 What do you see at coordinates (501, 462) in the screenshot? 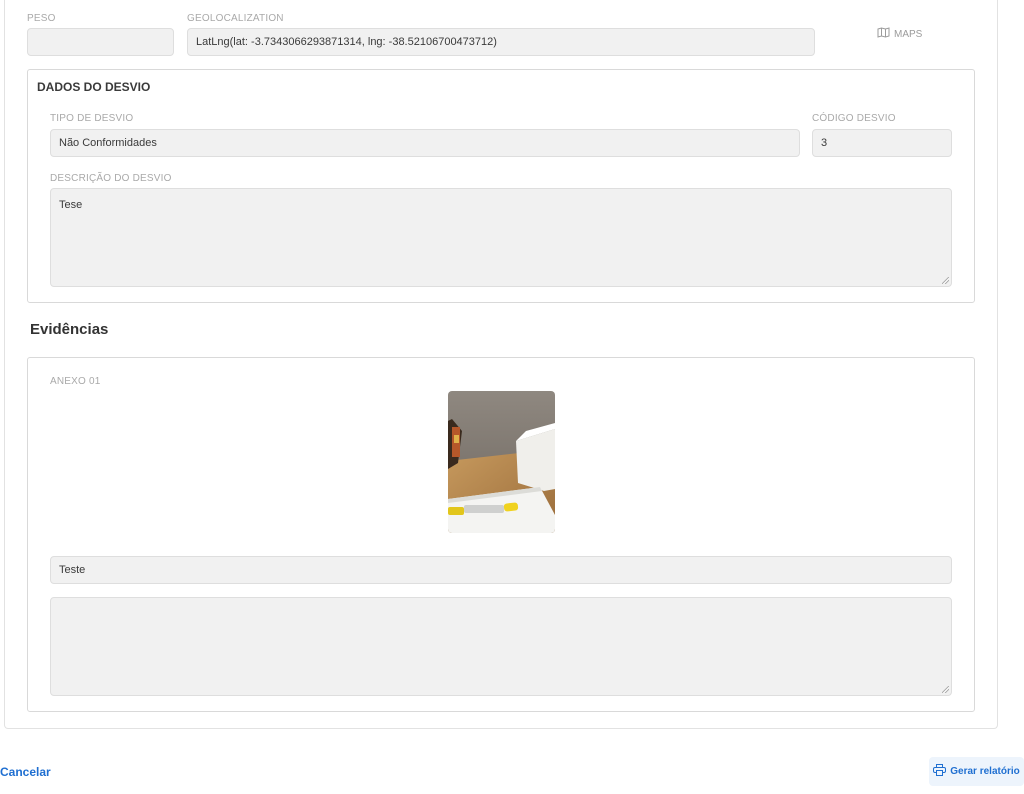
I see `evidence-photo` at bounding box center [501, 462].